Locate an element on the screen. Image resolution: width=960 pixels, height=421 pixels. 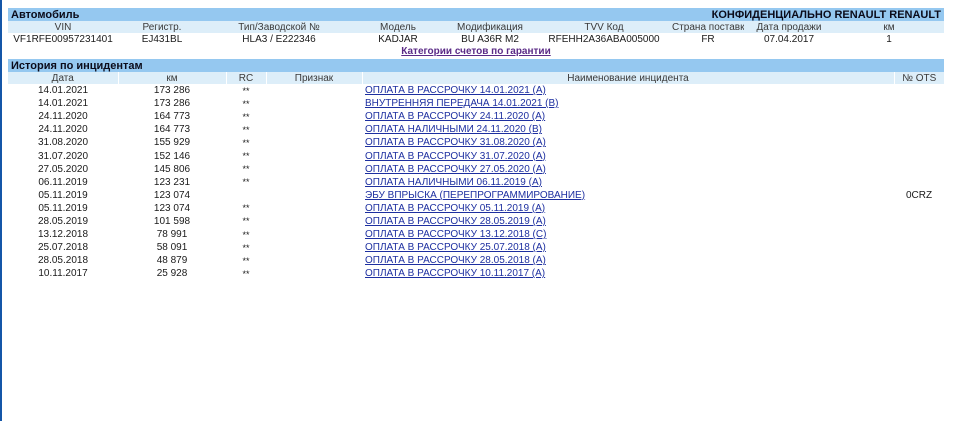
incident-ots-cell: 0CRZ is located at coordinates (919, 195).